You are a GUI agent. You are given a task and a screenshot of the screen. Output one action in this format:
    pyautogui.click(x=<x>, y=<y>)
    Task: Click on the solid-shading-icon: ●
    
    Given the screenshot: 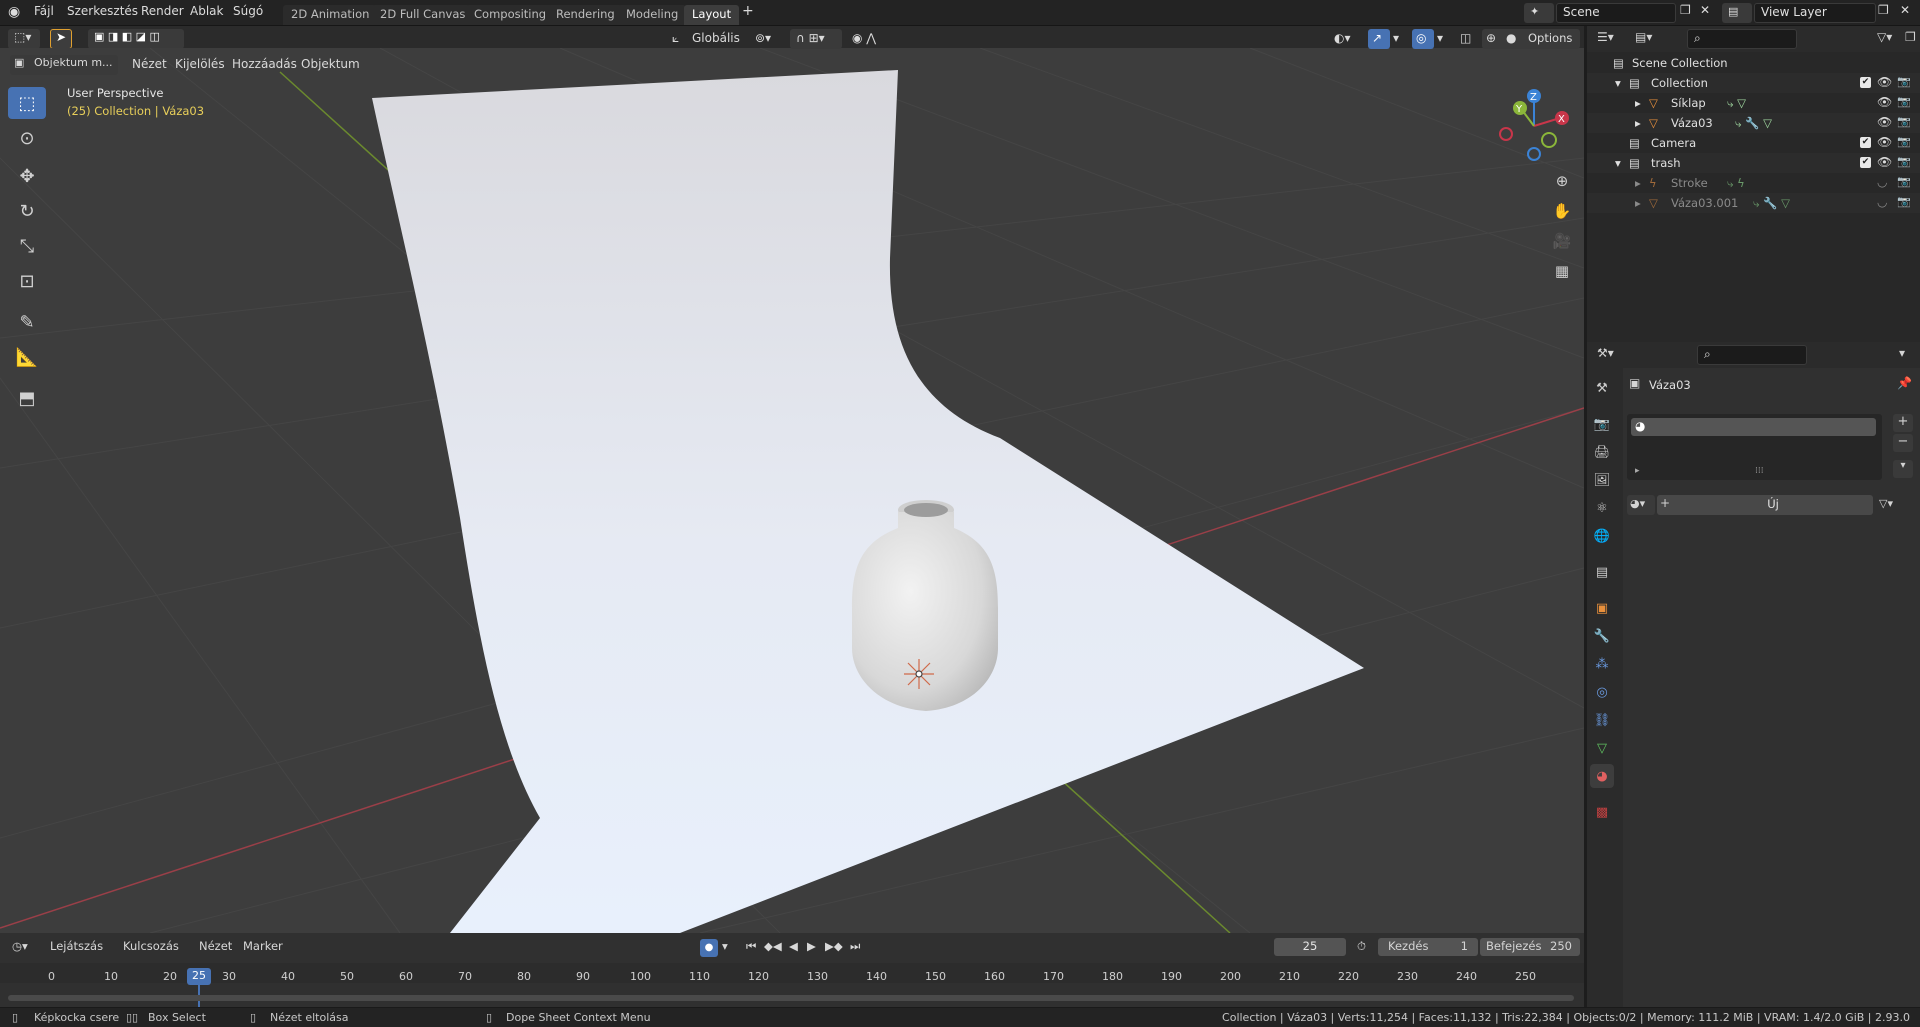 What is the action you would take?
    pyautogui.click(x=1511, y=38)
    